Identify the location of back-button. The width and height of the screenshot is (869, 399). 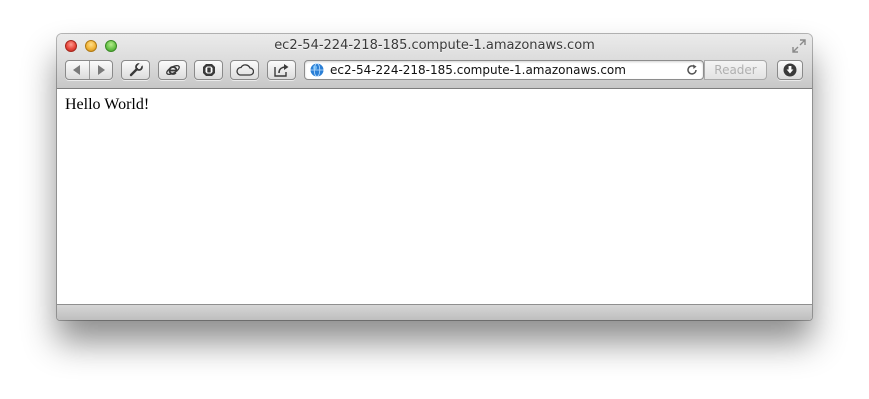
(77, 70).